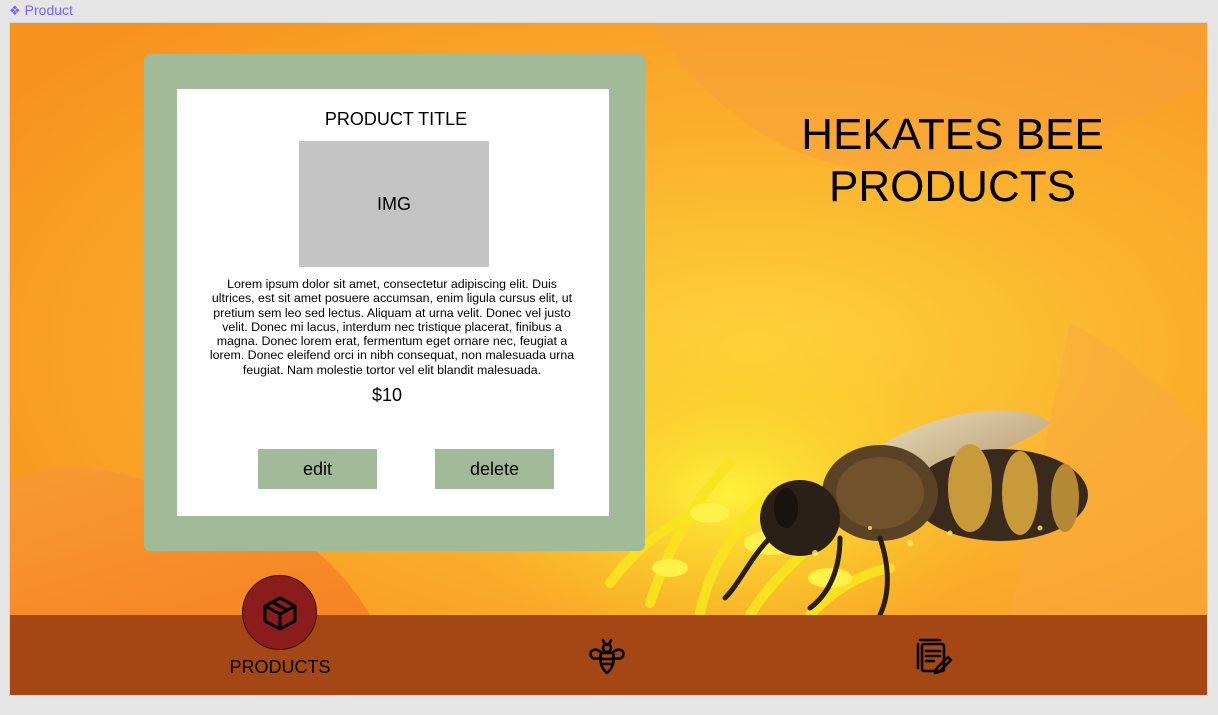 The width and height of the screenshot is (1218, 715). Describe the element at coordinates (494, 469) in the screenshot. I see `delete-button: delete` at that location.